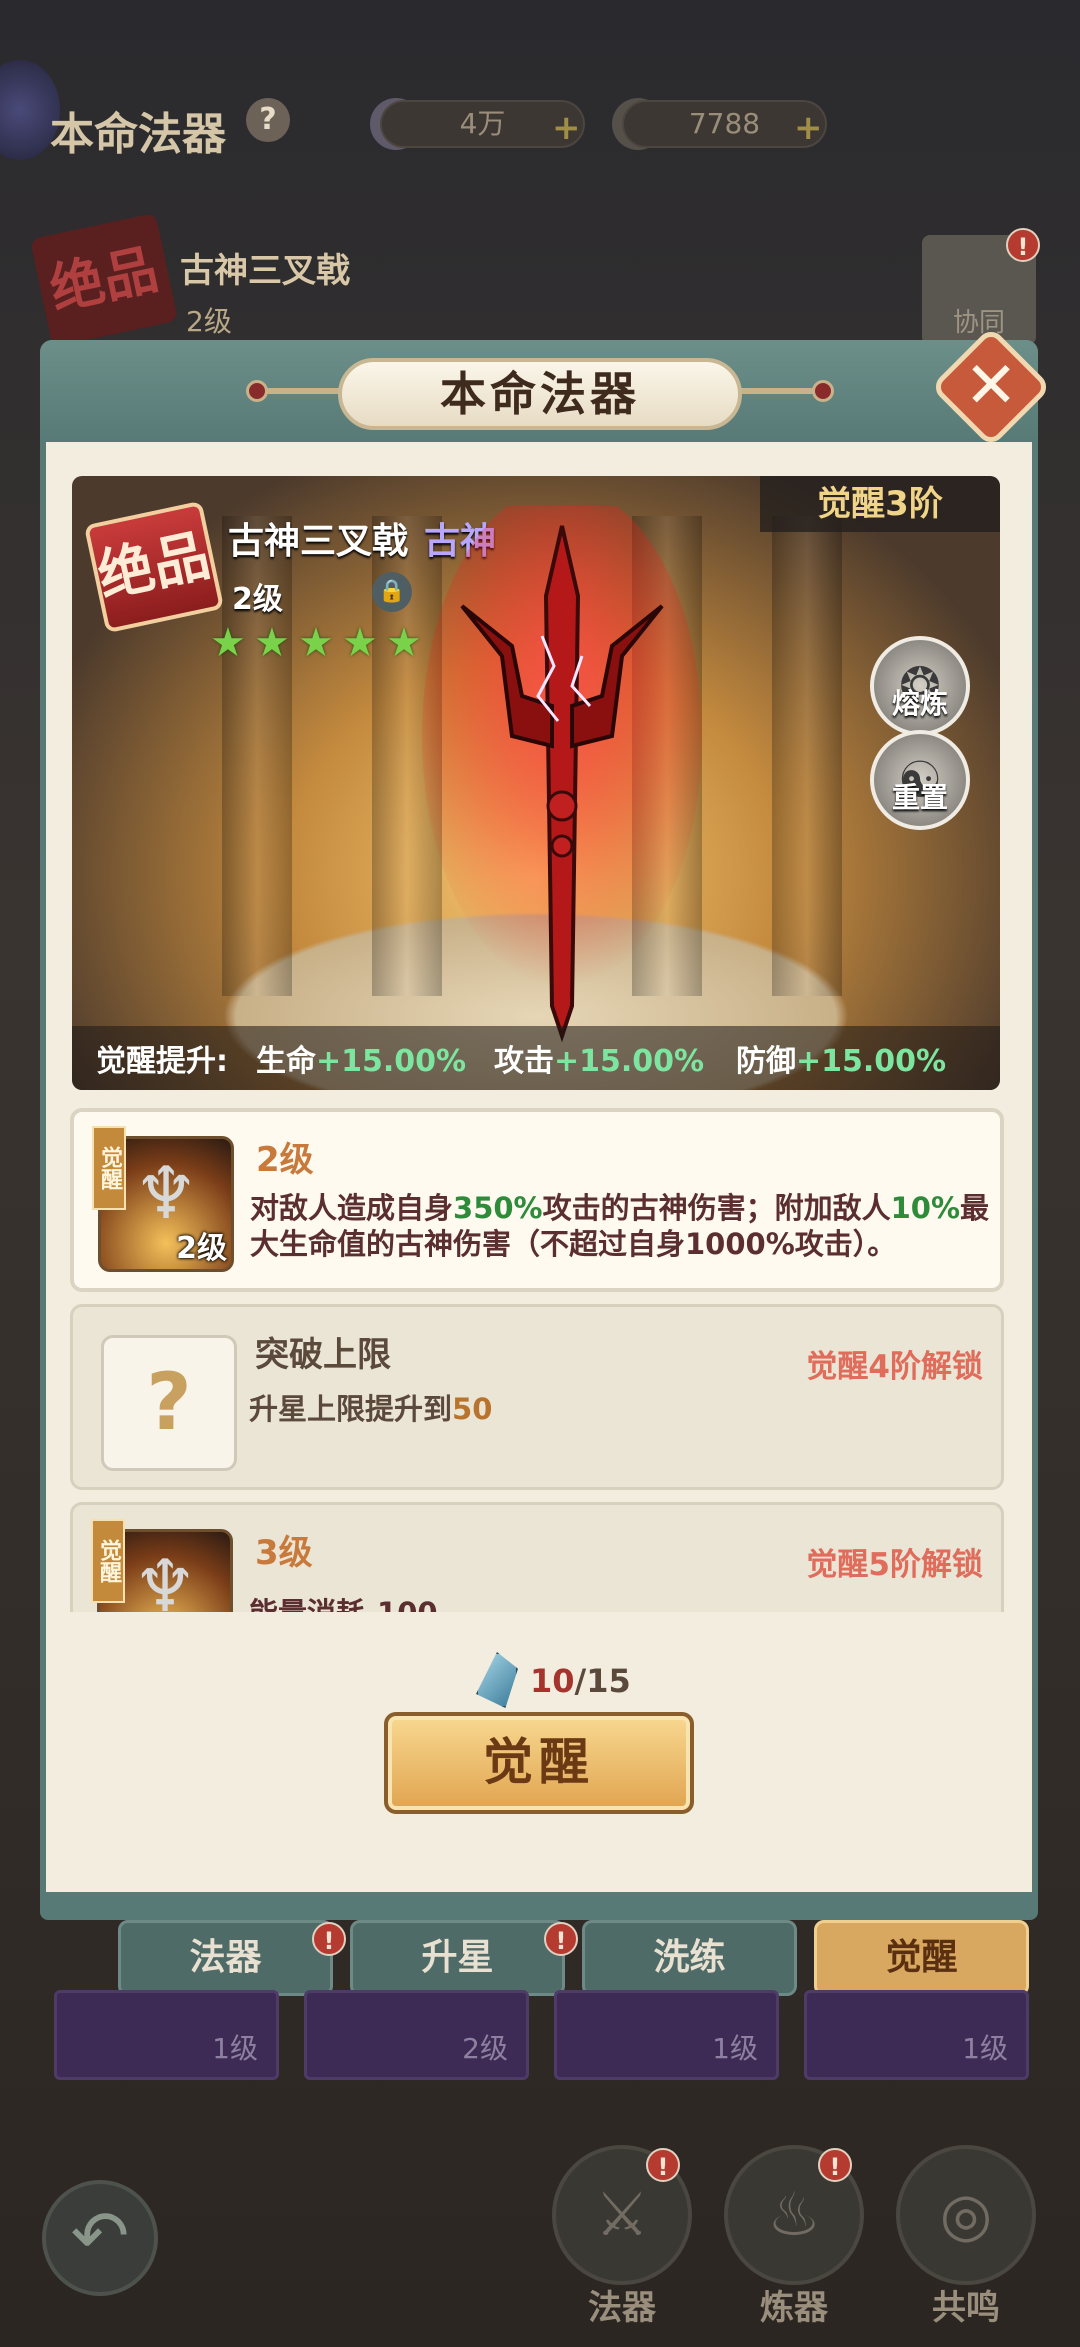 This screenshot has width=1080, height=2347. I want to click on desc-value: 350%, so click(498, 1208).